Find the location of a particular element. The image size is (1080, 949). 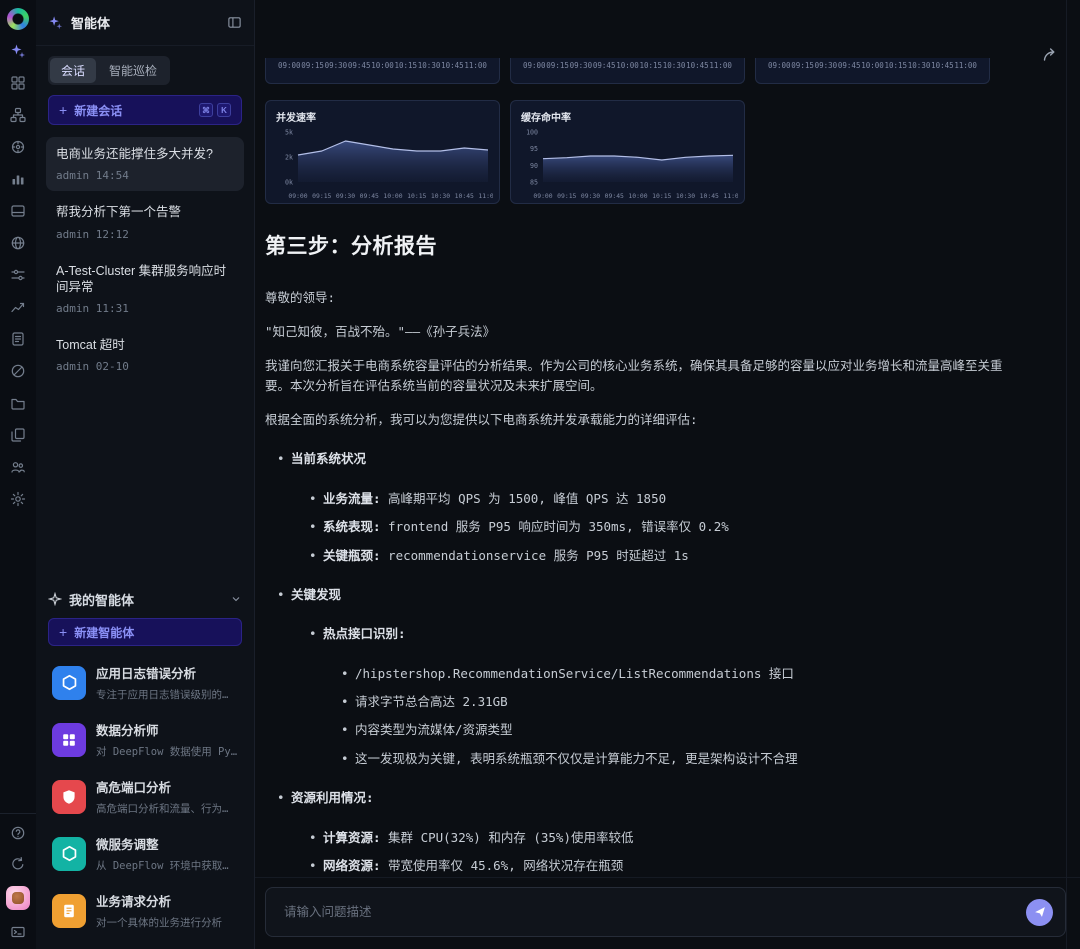

sidebar-tab-1: 智能巡检 is located at coordinates (133, 70).